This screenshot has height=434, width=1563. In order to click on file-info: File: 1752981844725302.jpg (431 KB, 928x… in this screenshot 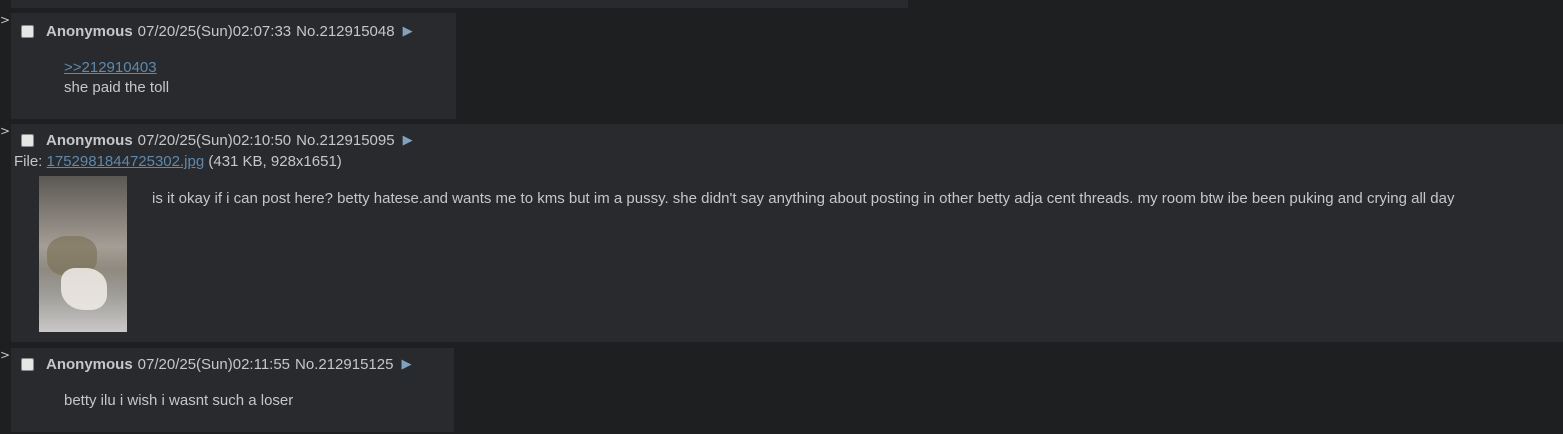, I will do `click(178, 161)`.